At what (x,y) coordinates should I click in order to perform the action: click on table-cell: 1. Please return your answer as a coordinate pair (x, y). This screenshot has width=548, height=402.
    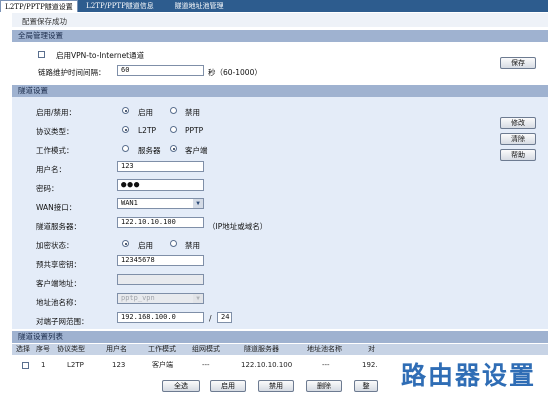
    Looking at the image, I should click on (43, 365).